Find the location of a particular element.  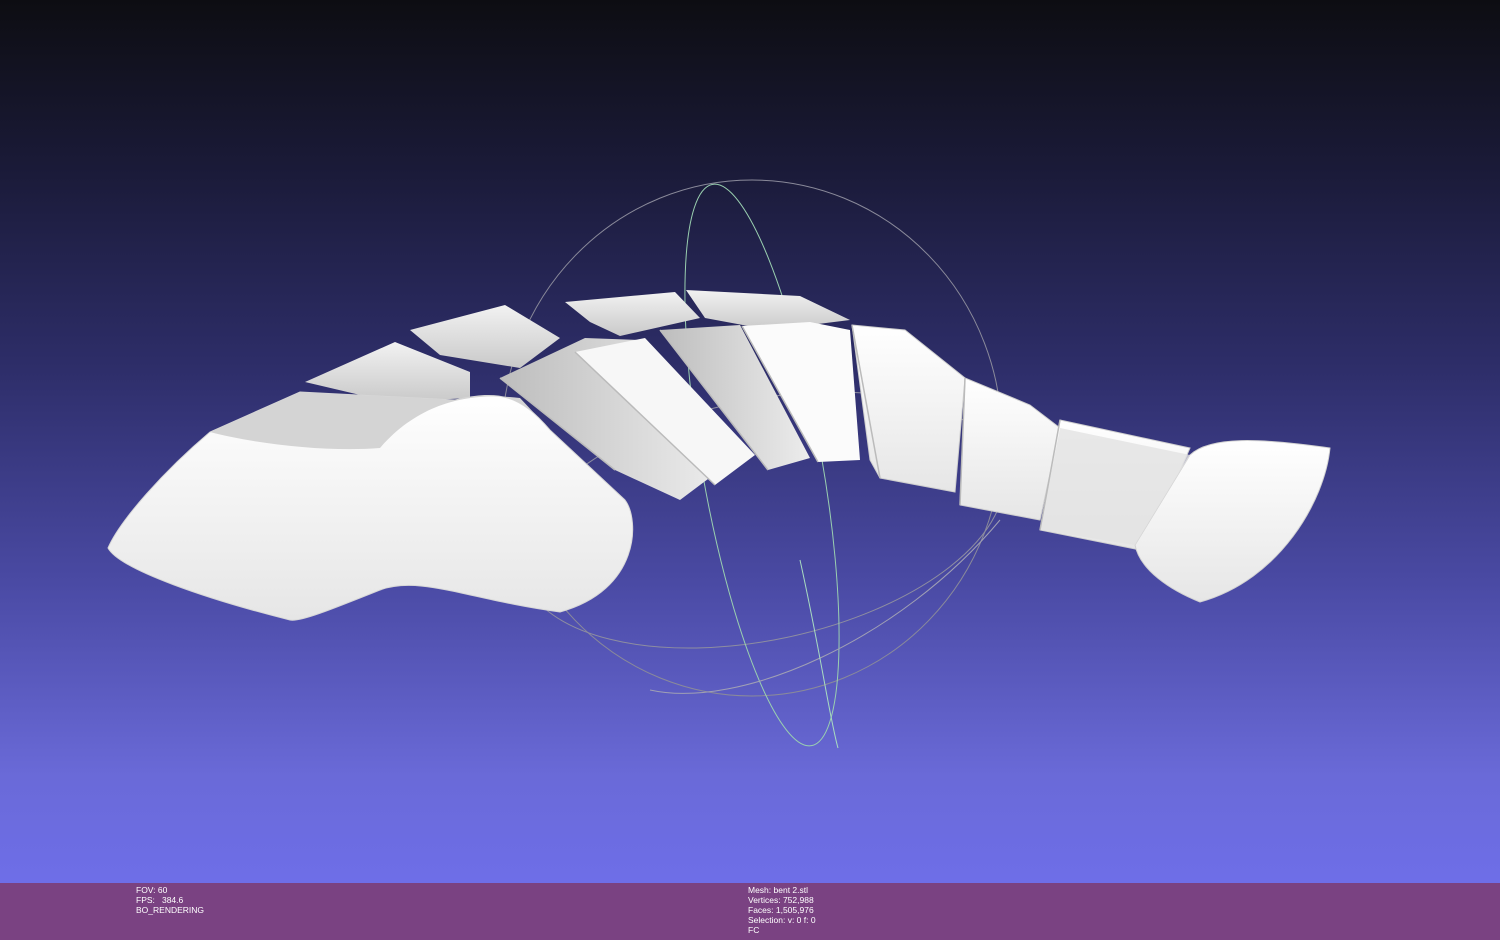

faces-text: Faces: 1,505,976 is located at coordinates (781, 910).